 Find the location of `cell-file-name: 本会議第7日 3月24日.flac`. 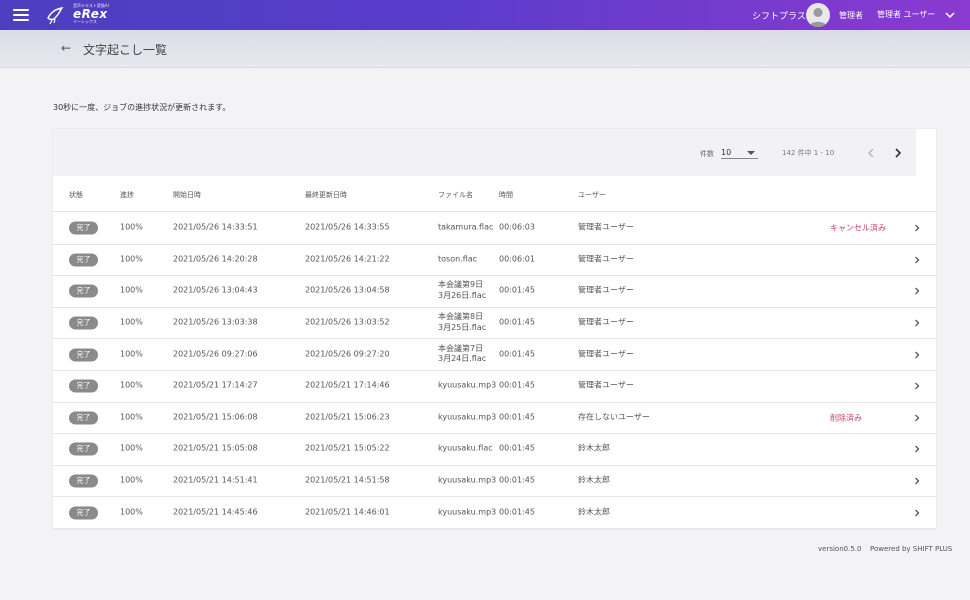

cell-file-name: 本会議第7日 3月24日.flac is located at coordinates (462, 353).